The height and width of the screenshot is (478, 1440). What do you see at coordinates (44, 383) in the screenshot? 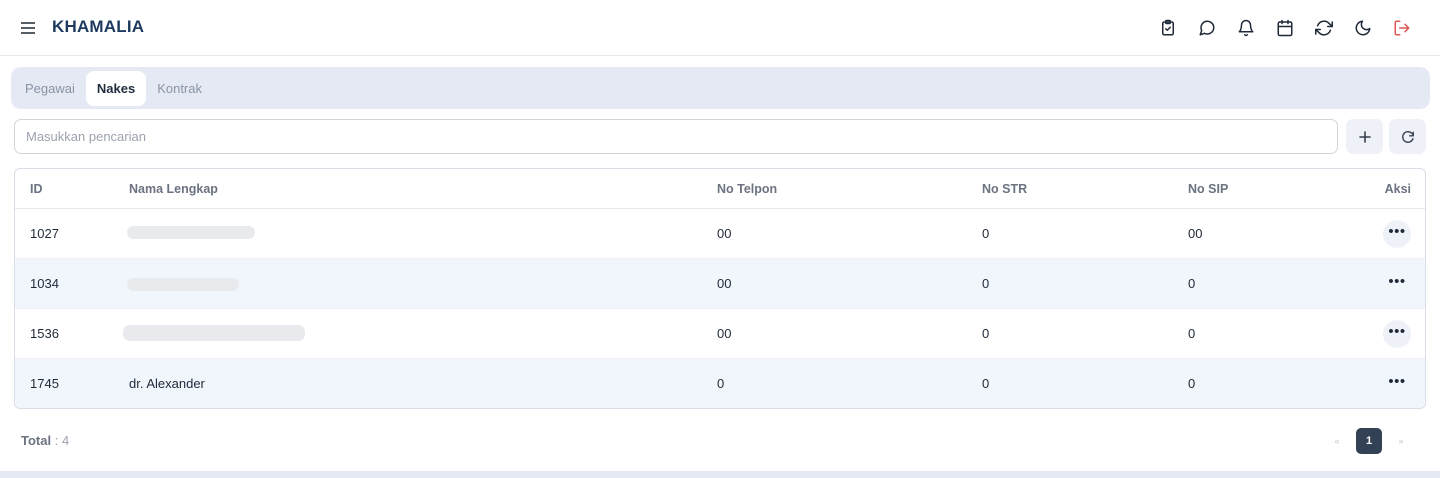
I see `cell-id: 1745` at bounding box center [44, 383].